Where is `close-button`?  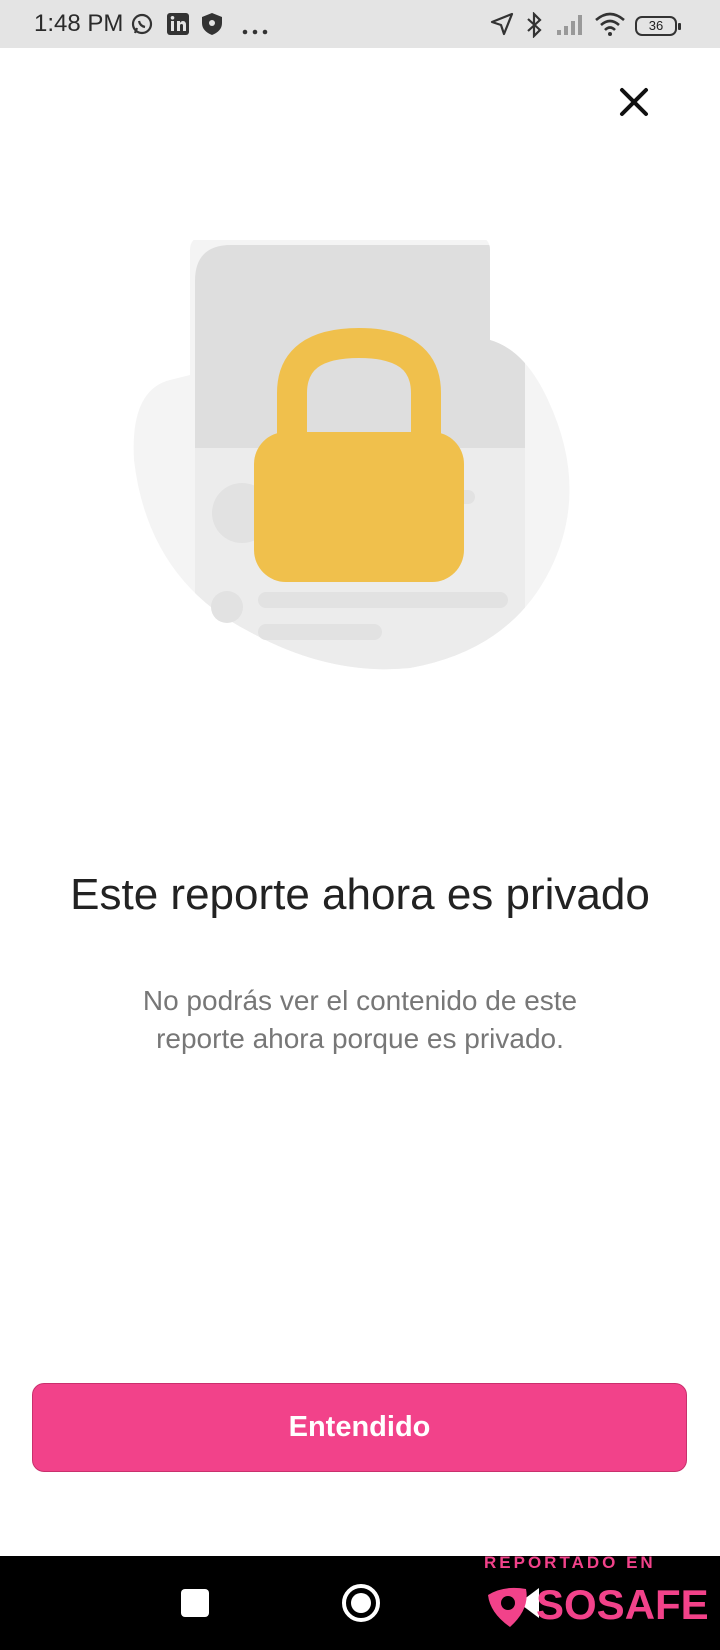
close-button is located at coordinates (634, 102).